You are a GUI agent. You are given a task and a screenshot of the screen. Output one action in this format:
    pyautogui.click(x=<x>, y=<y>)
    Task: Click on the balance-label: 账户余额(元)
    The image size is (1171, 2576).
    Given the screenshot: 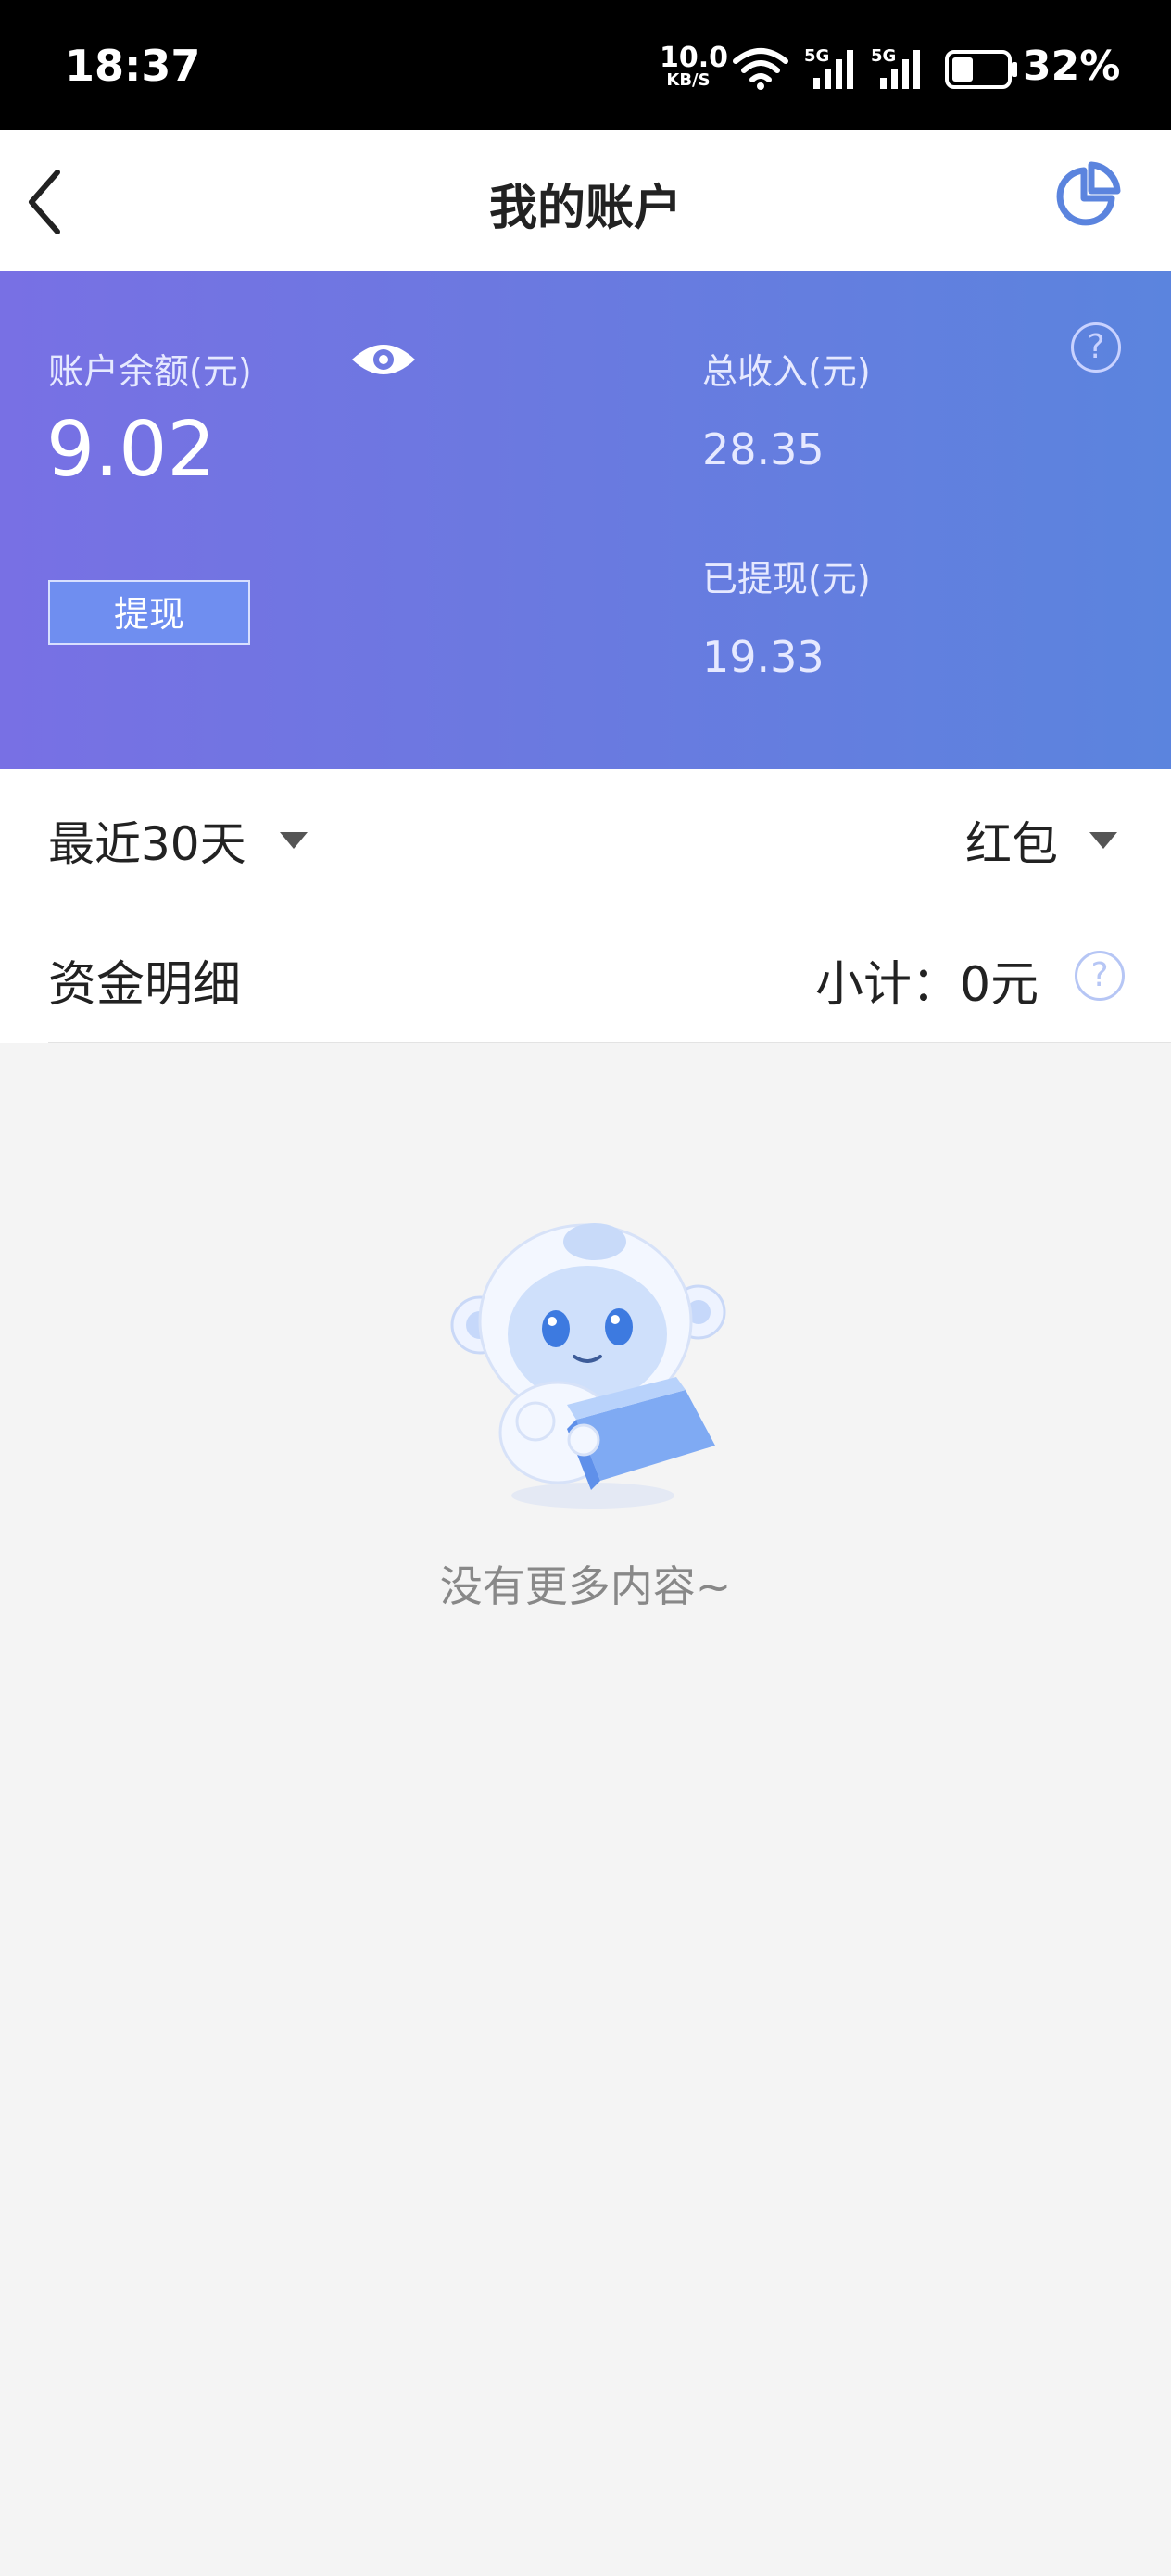 What is the action you would take?
    pyautogui.click(x=150, y=372)
    